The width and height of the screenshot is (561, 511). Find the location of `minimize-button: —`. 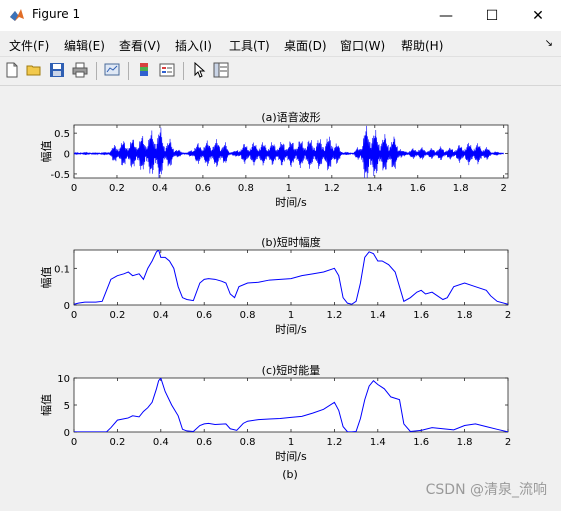

minimize-button: — is located at coordinates (446, 15).